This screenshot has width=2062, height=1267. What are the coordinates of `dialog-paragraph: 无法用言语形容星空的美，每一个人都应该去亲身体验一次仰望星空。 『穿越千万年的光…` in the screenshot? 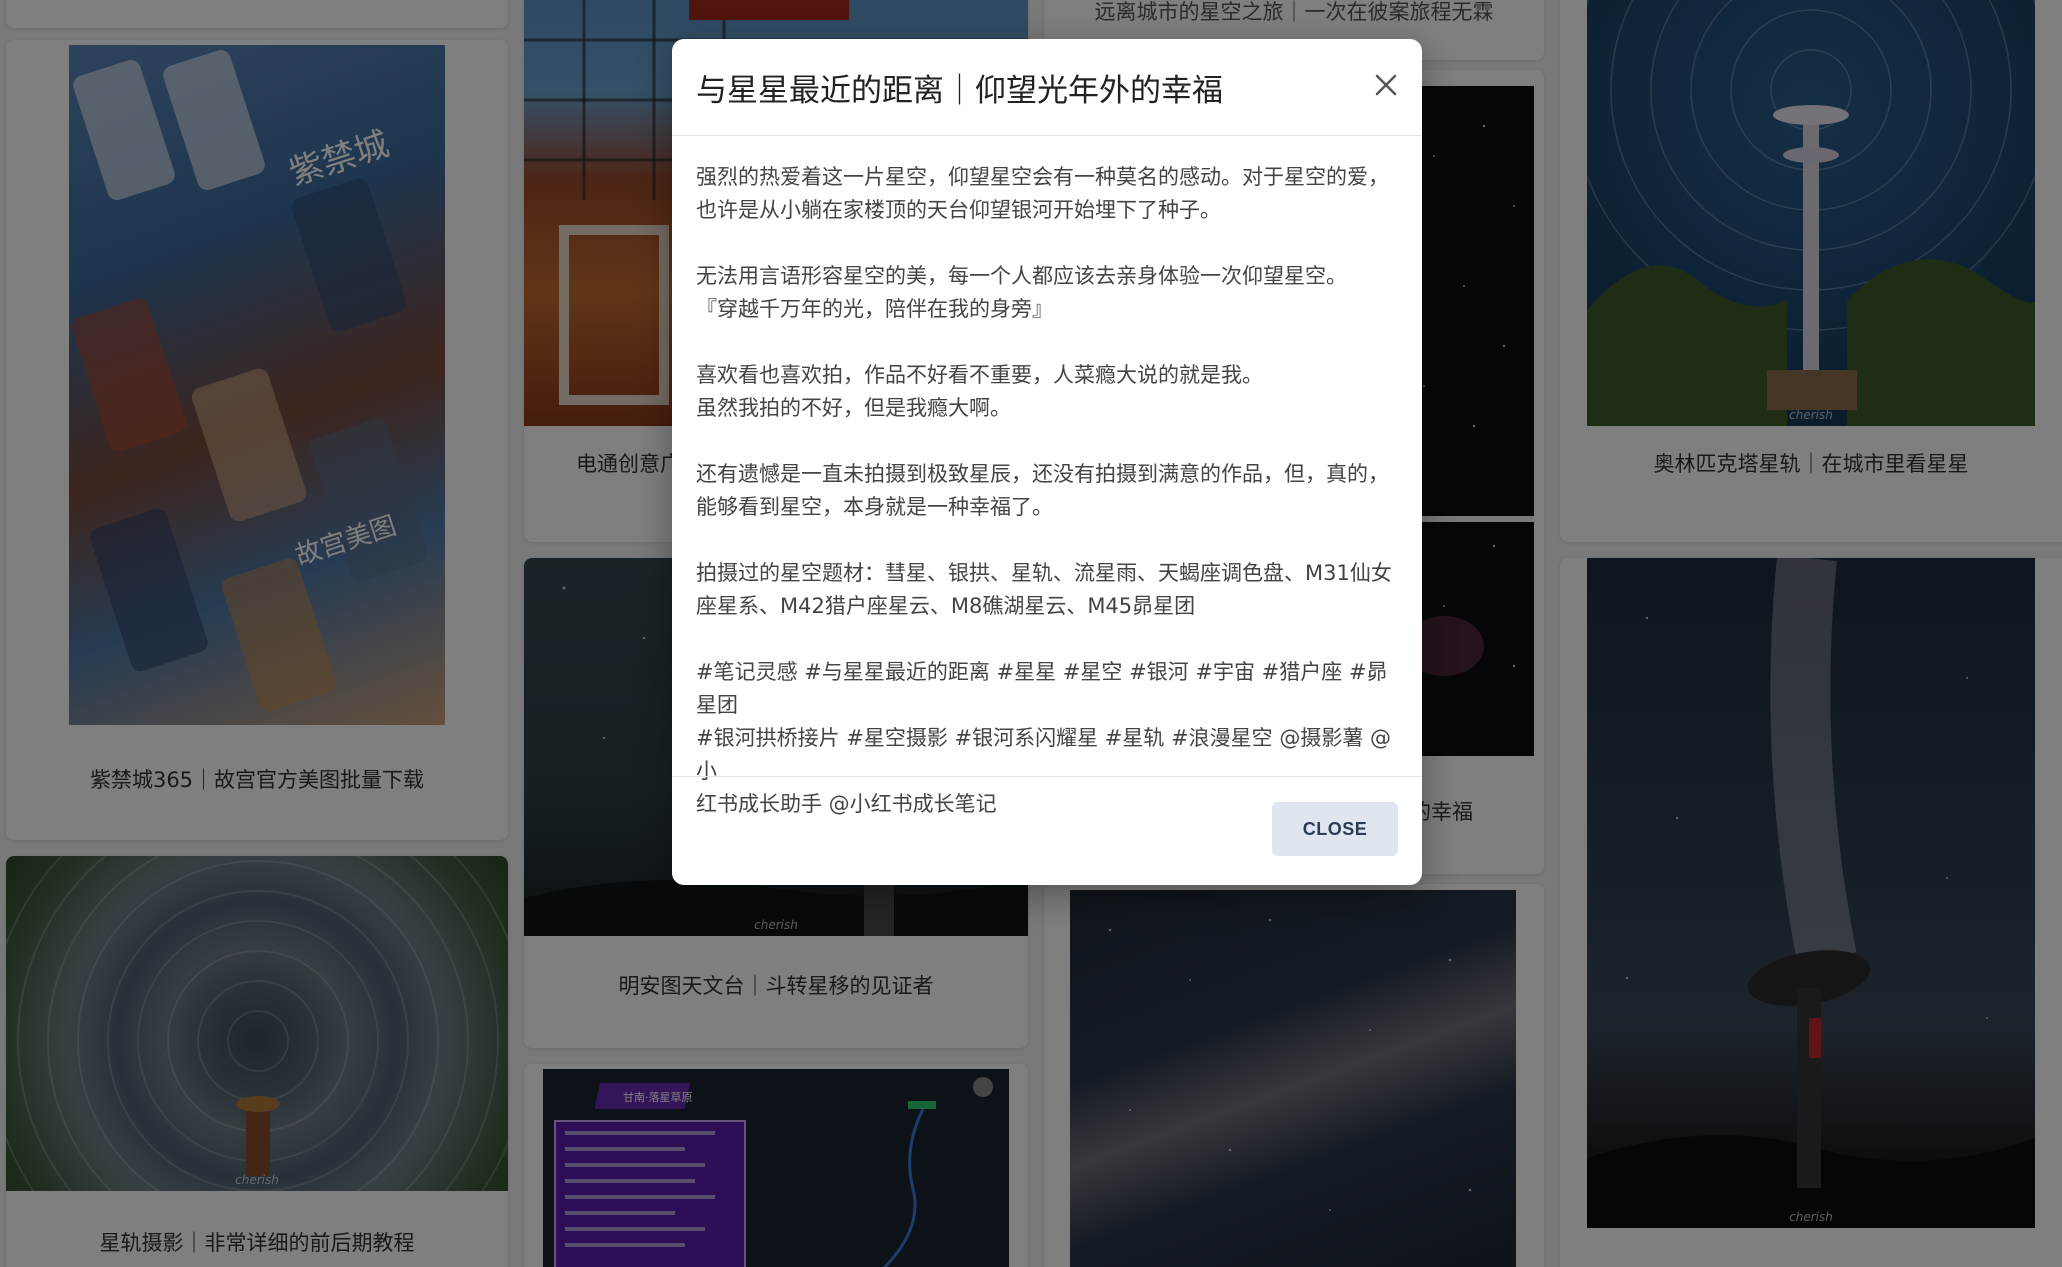 It's located at (1021, 292).